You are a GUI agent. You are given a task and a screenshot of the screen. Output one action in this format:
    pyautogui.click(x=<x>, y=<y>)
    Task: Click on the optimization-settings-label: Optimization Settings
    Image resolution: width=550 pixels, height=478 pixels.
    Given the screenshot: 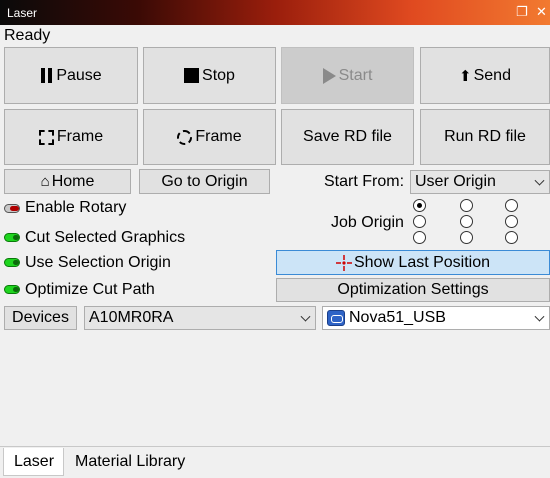 What is the action you would take?
    pyautogui.click(x=413, y=289)
    